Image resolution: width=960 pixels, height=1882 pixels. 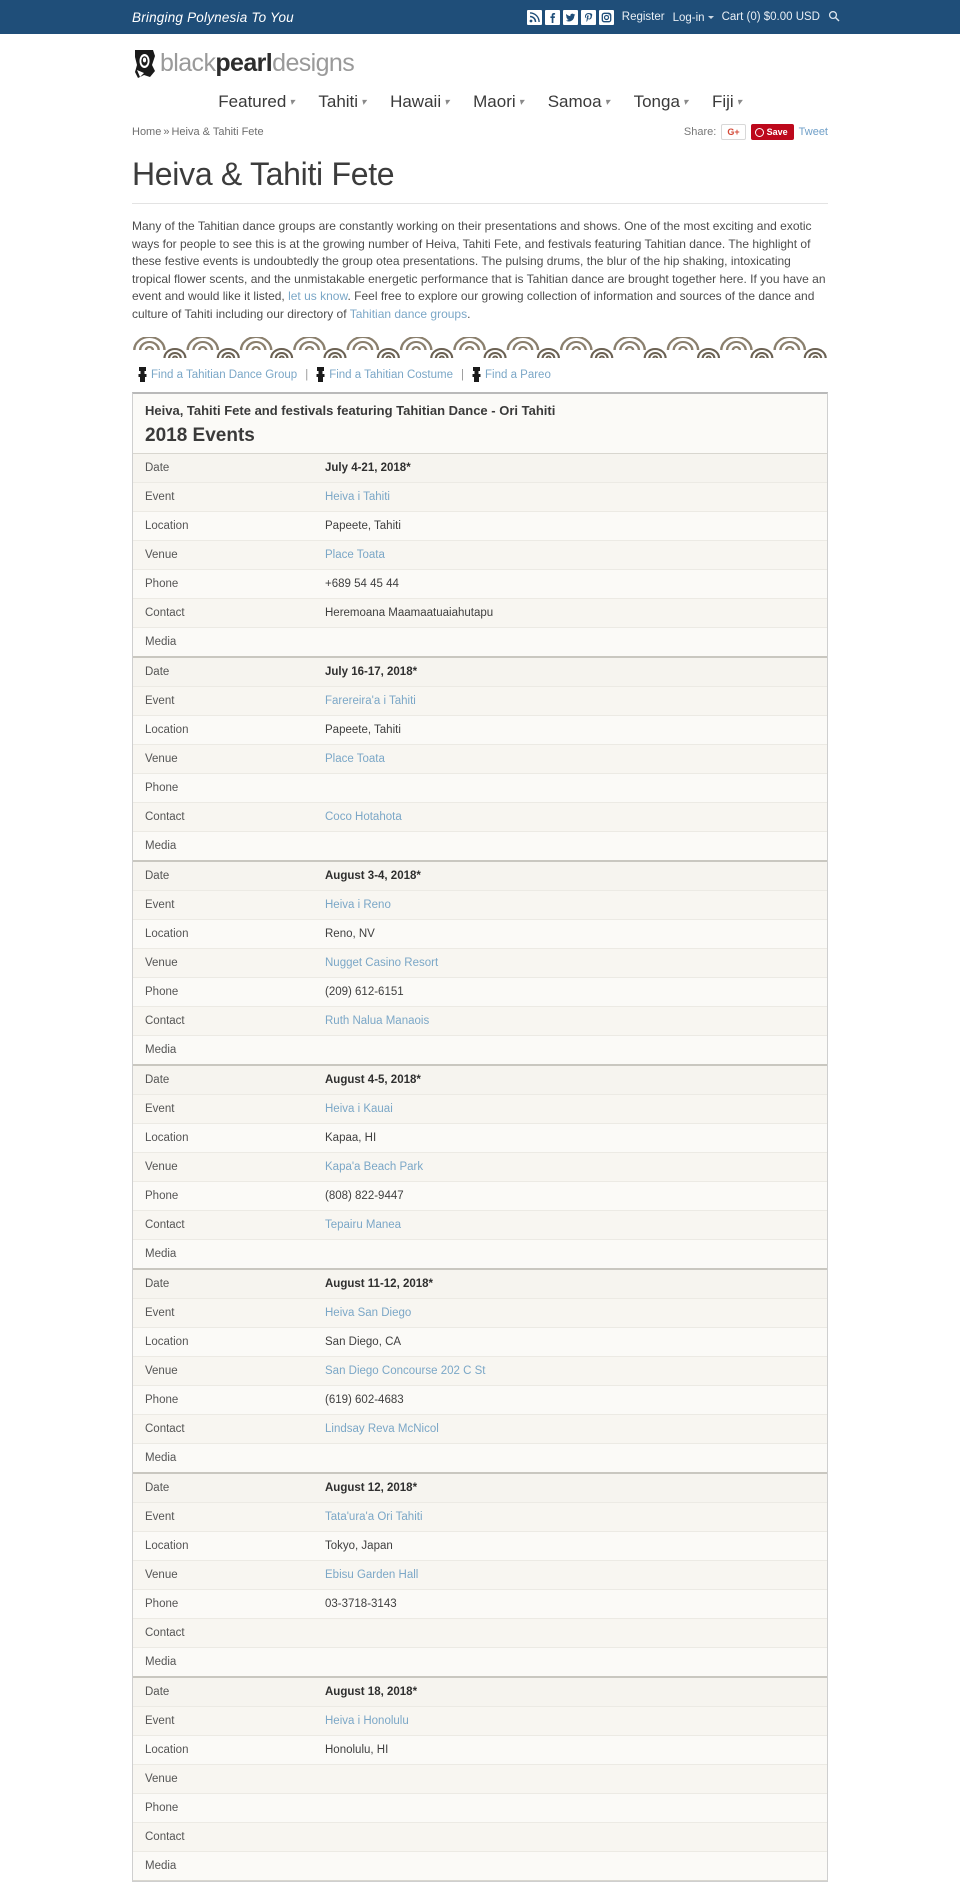 What do you see at coordinates (733, 132) in the screenshot?
I see `google-plus-share-button: G+` at bounding box center [733, 132].